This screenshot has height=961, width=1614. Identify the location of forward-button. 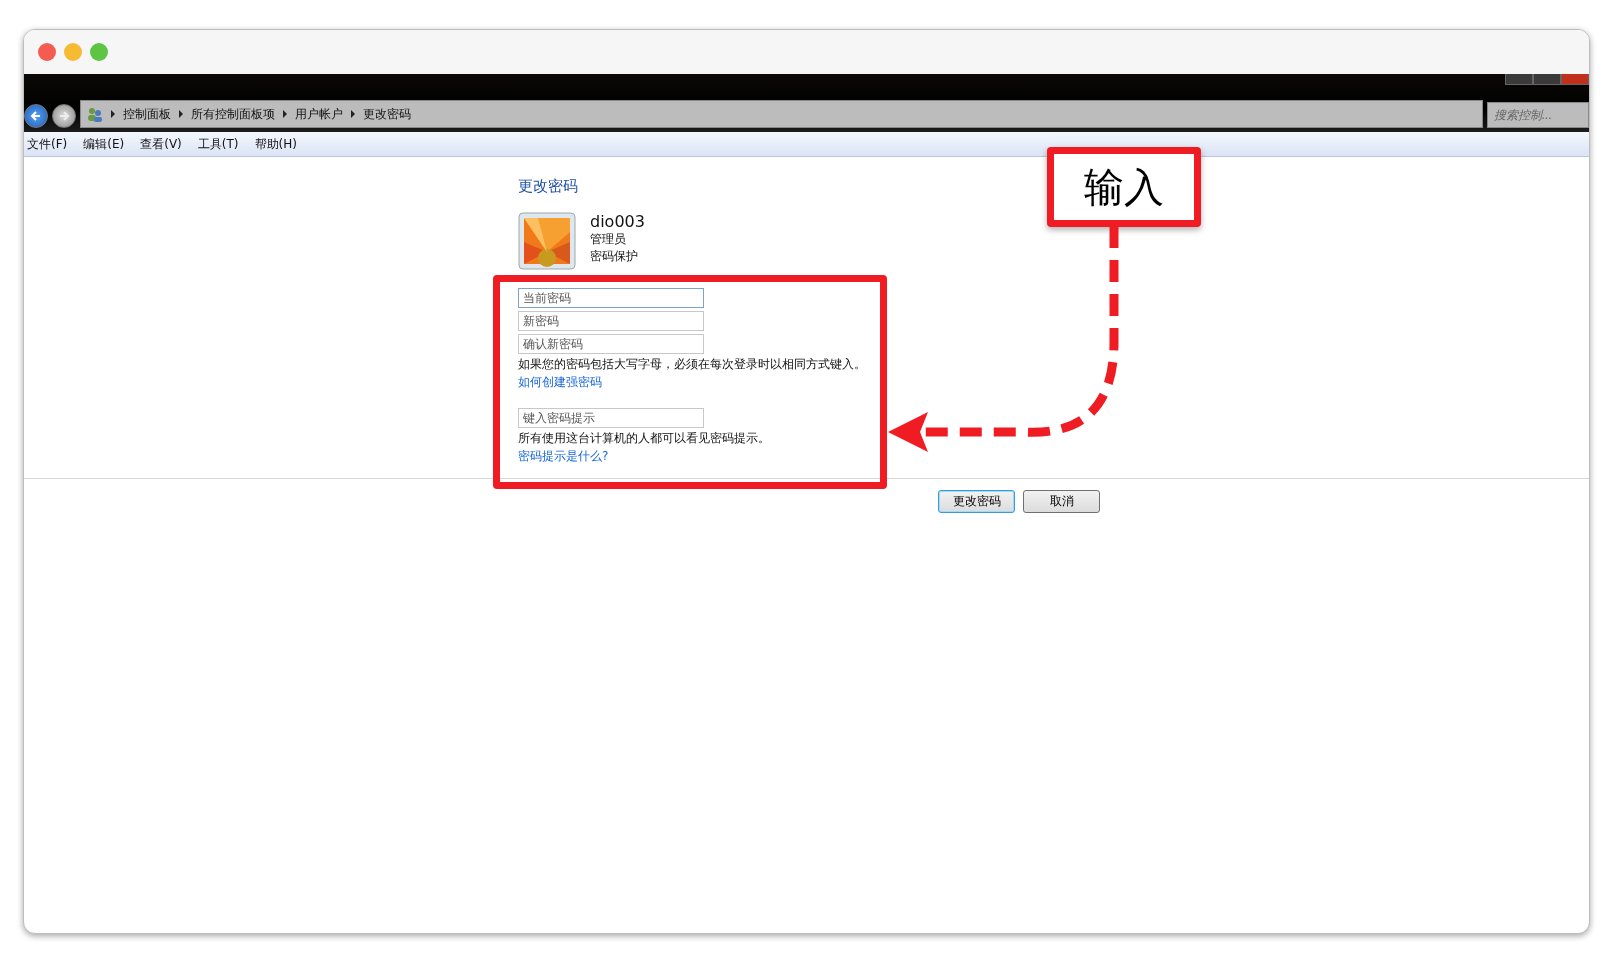
(64, 116).